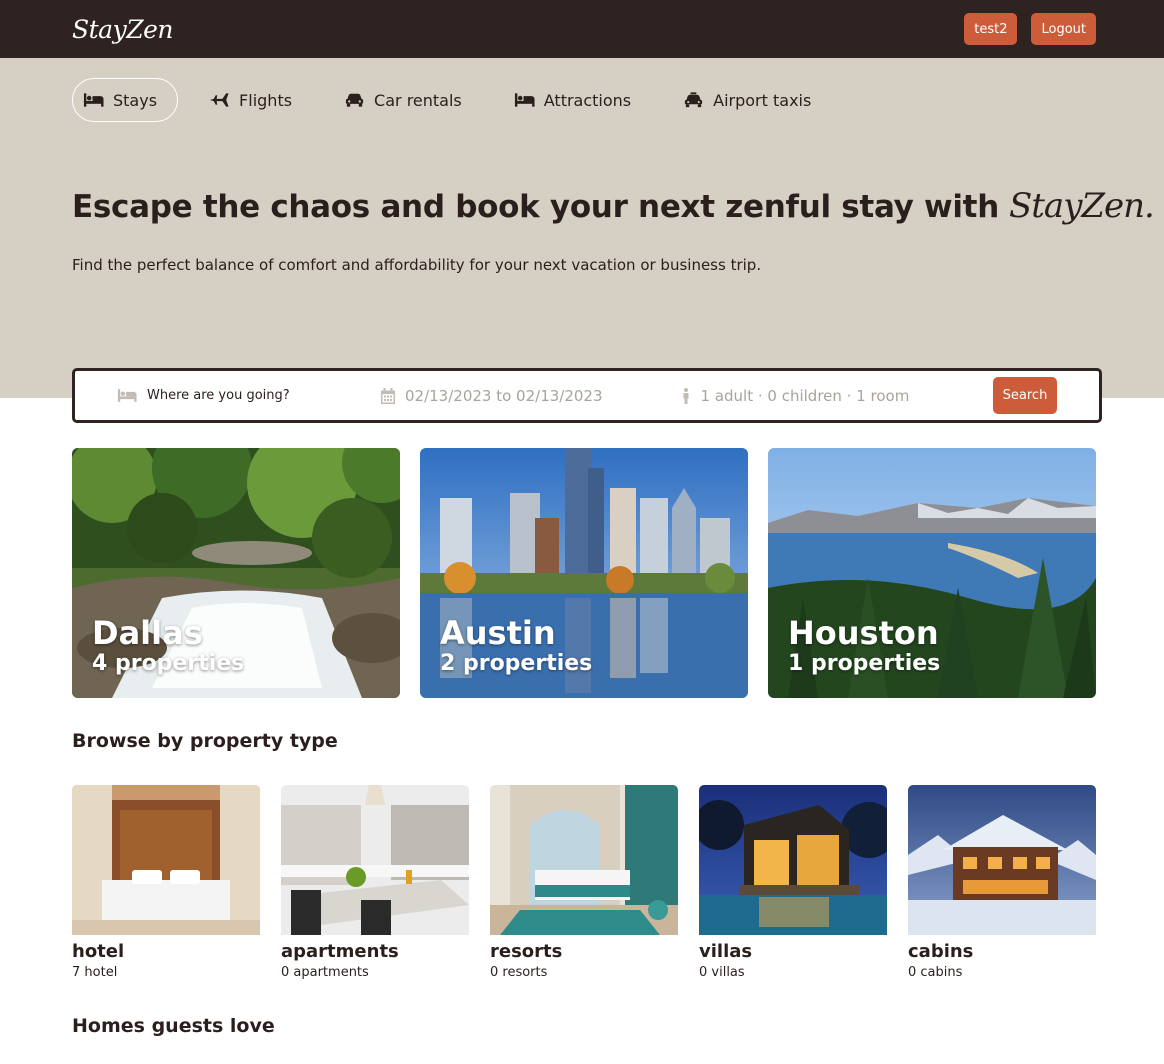  I want to click on search-button: Search, so click(1025, 395).